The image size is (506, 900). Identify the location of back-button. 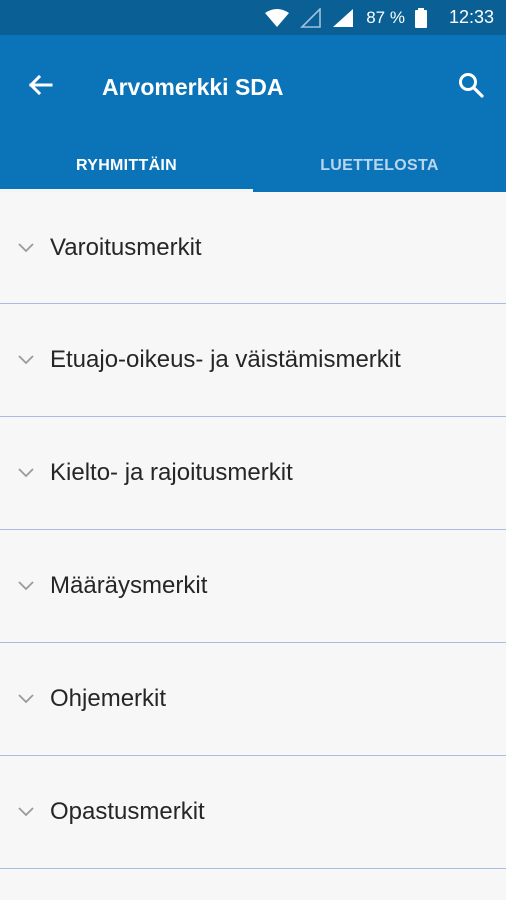
(40, 87).